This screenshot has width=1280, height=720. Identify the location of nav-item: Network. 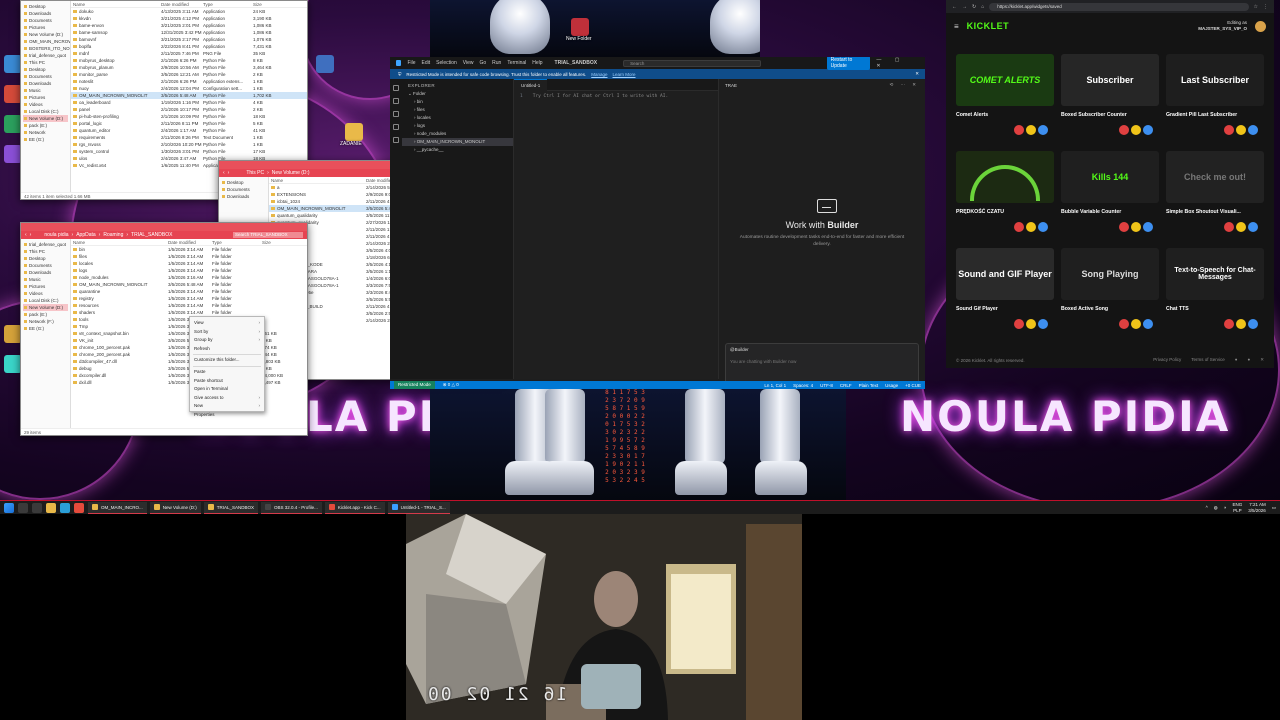
(45, 132).